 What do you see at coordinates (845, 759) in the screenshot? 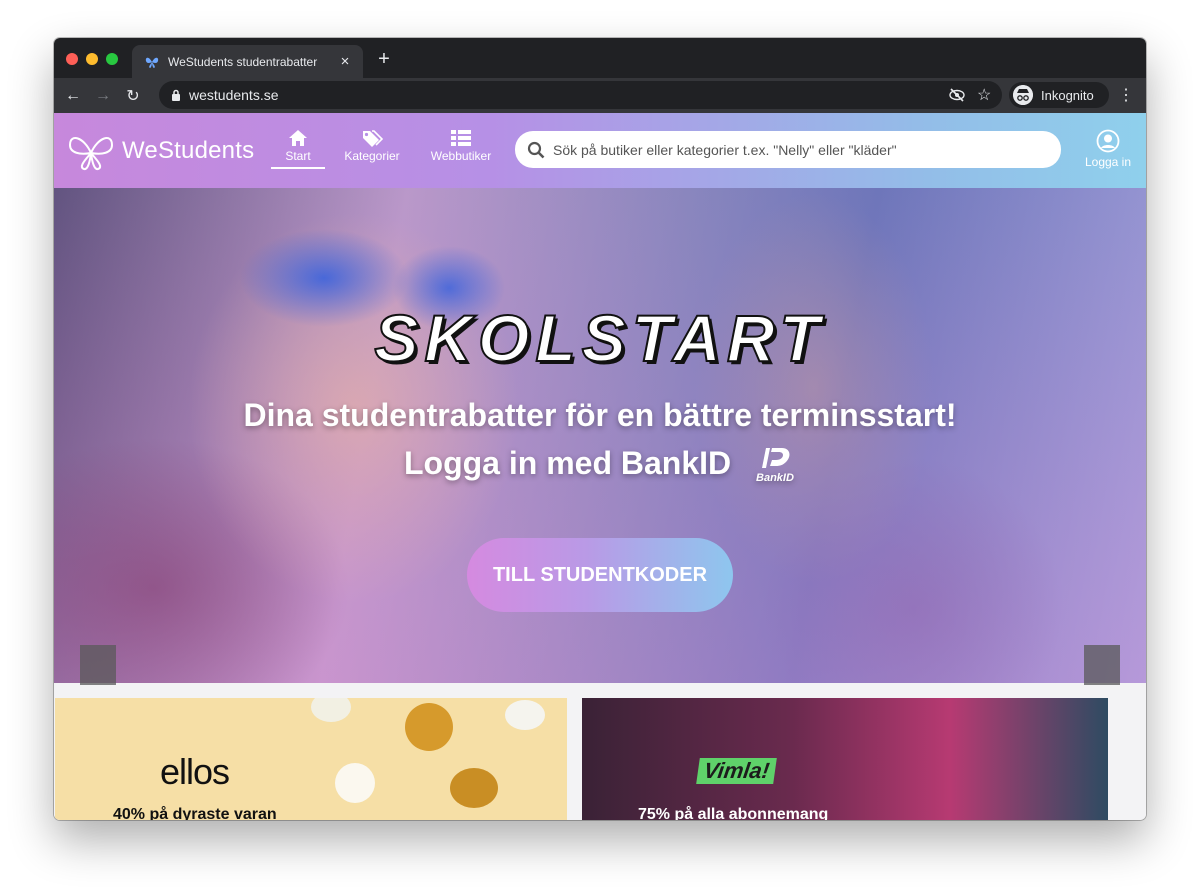
I see `offer-card-vimla: Vimla! 75% på alla abonnemang` at bounding box center [845, 759].